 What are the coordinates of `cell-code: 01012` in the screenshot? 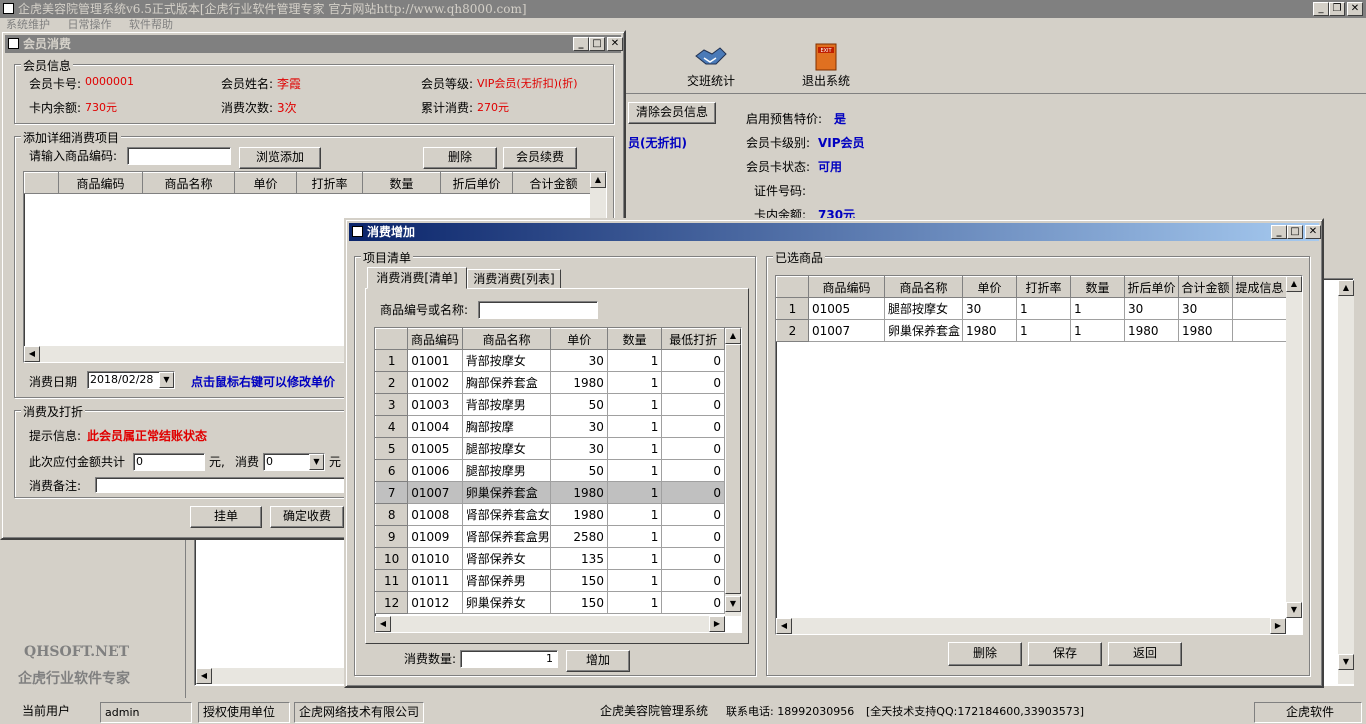 It's located at (435, 602).